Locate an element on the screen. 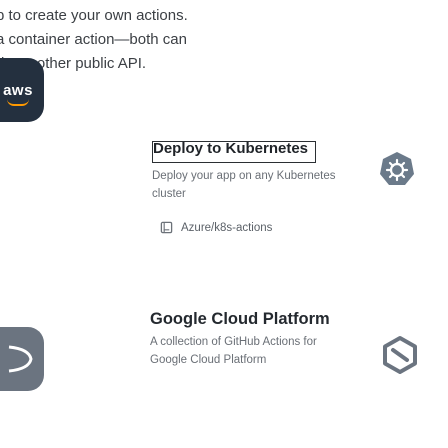 This screenshot has width=448, height=448. aws-logo: aws is located at coordinates (22, 90).